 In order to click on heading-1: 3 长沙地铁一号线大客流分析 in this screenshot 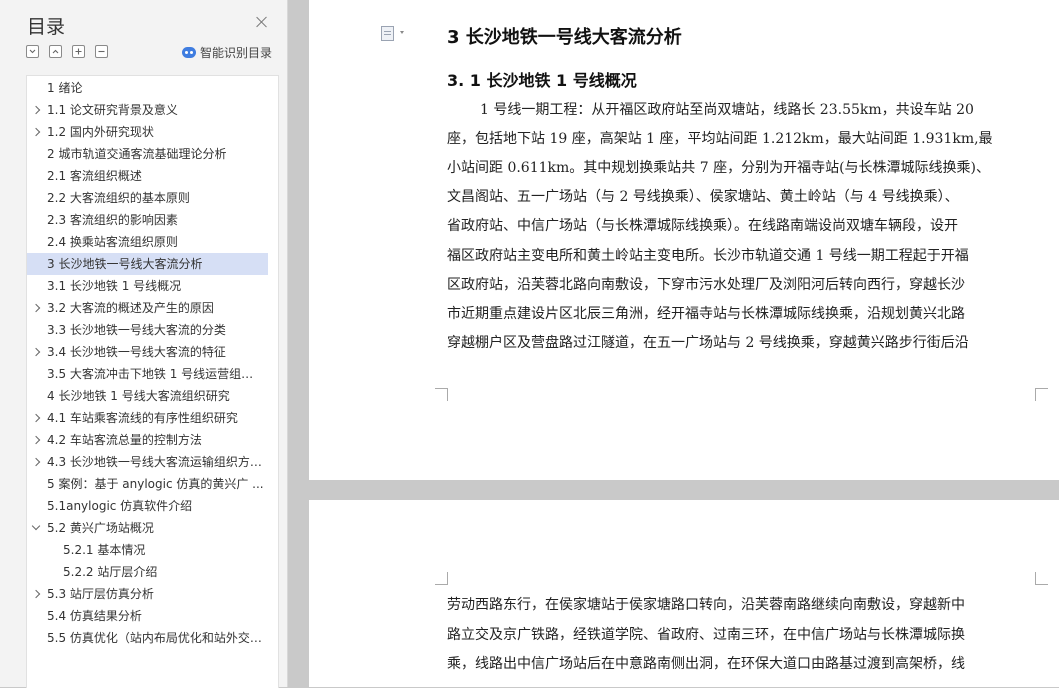, I will do `click(564, 37)`.